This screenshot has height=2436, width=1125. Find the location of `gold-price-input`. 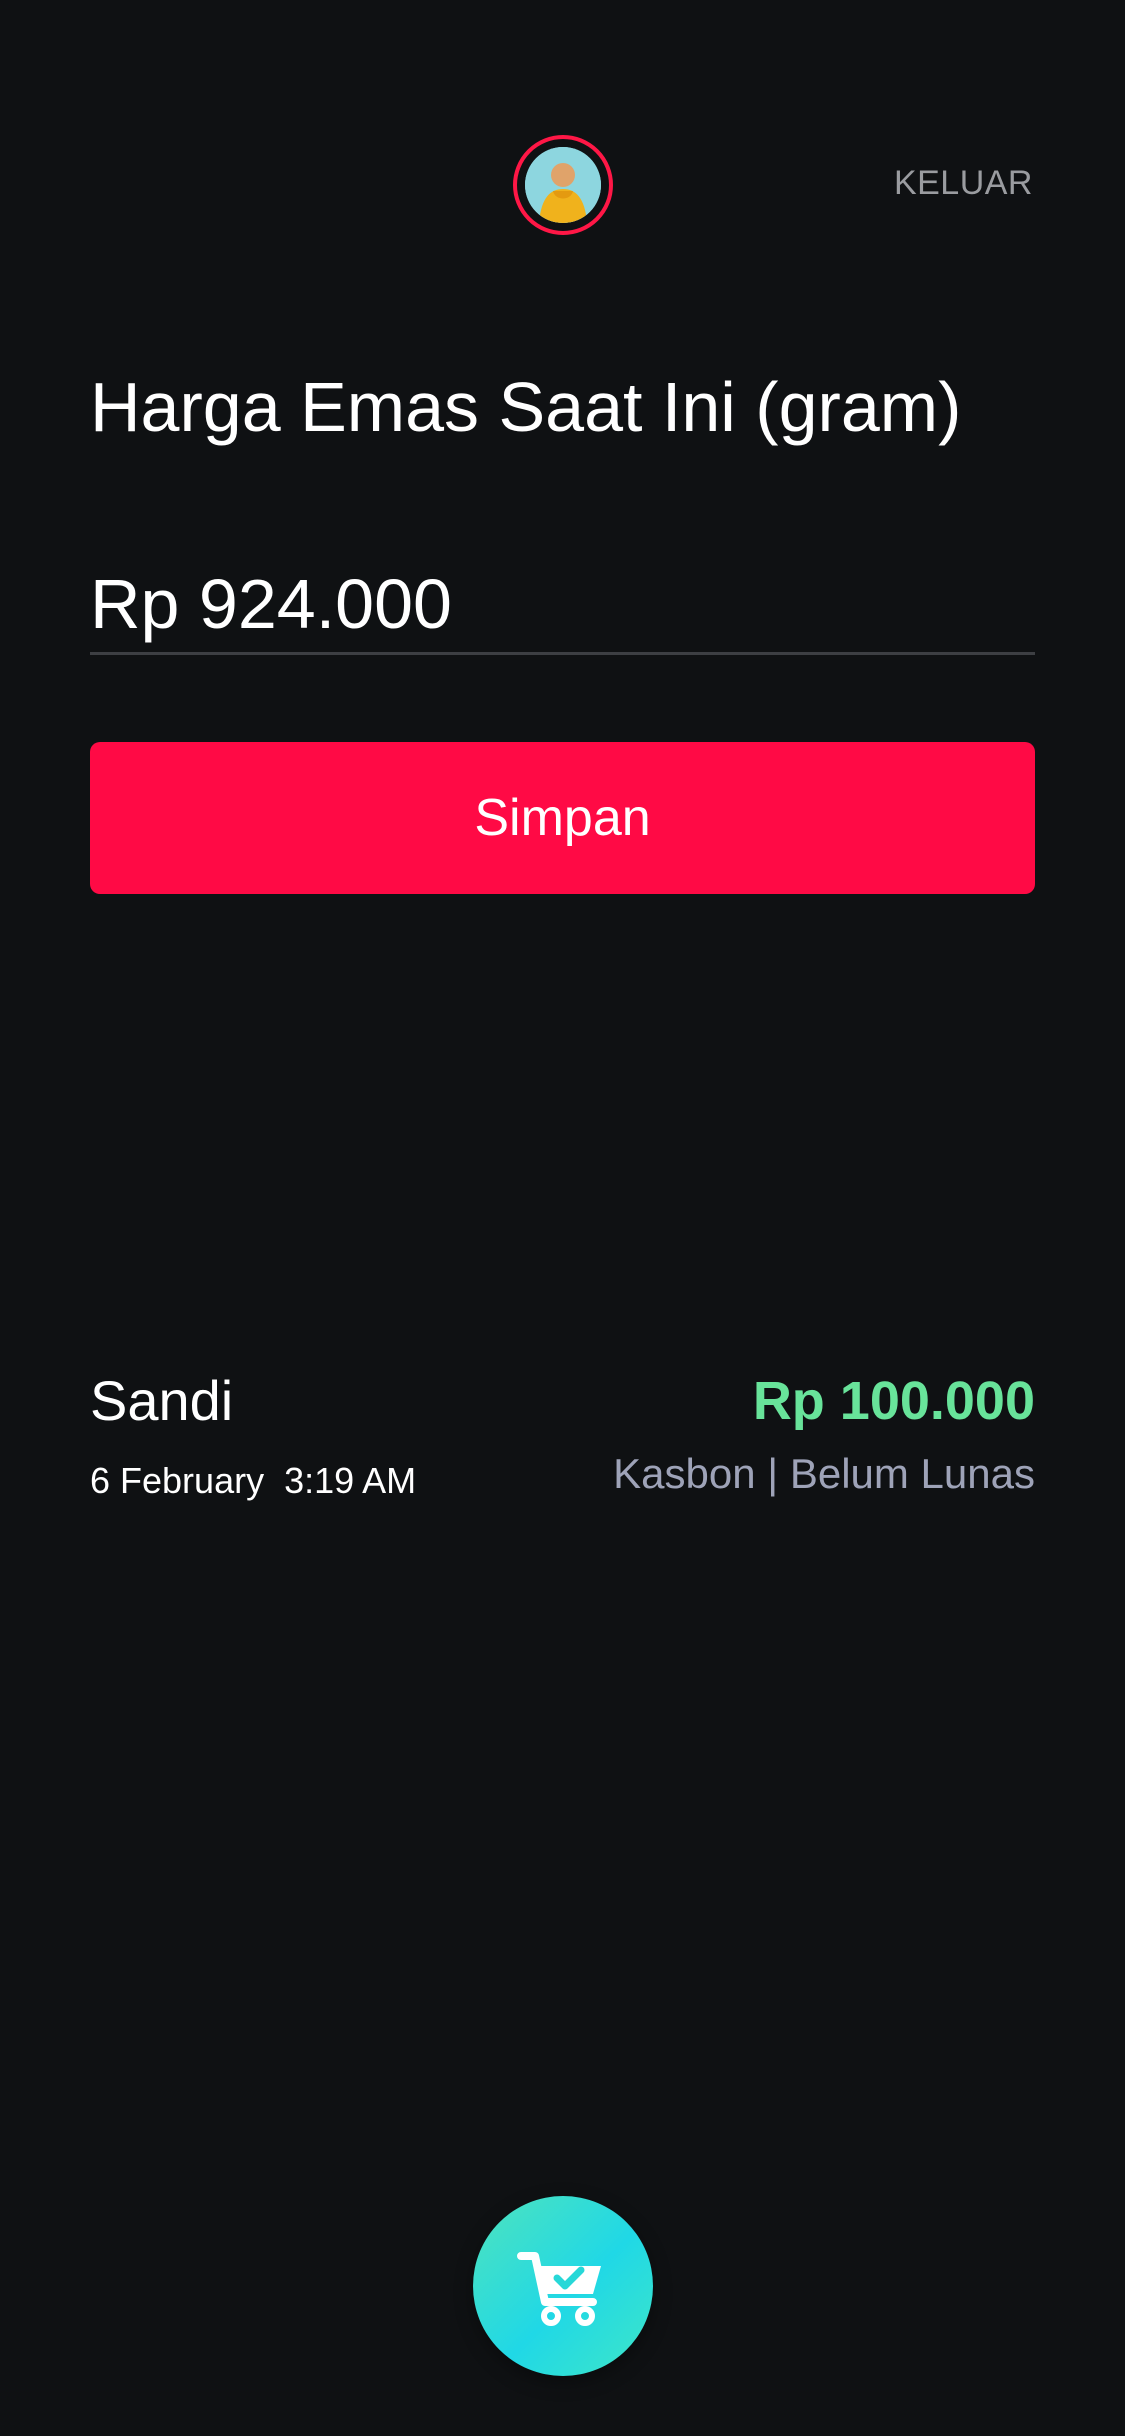

gold-price-input is located at coordinates (562, 605).